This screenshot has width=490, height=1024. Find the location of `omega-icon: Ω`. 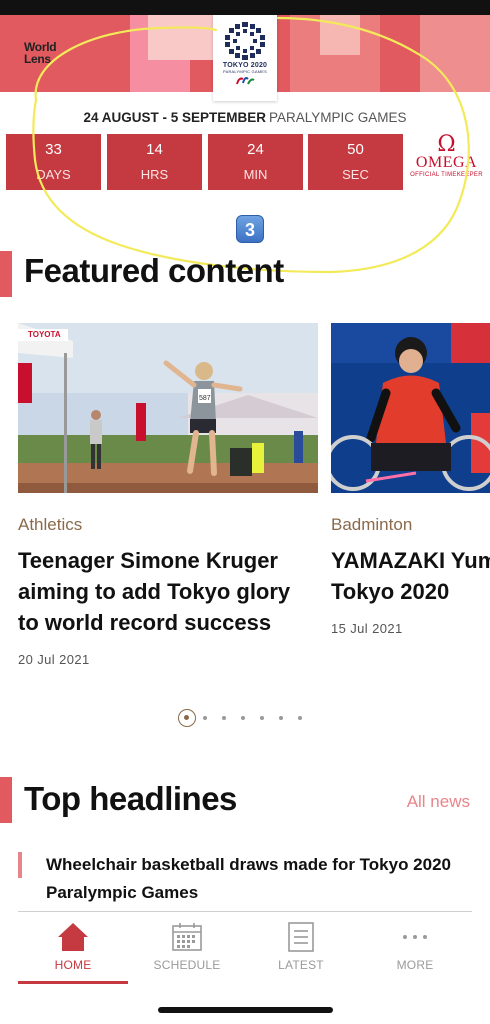

omega-icon: Ω is located at coordinates (446, 144).